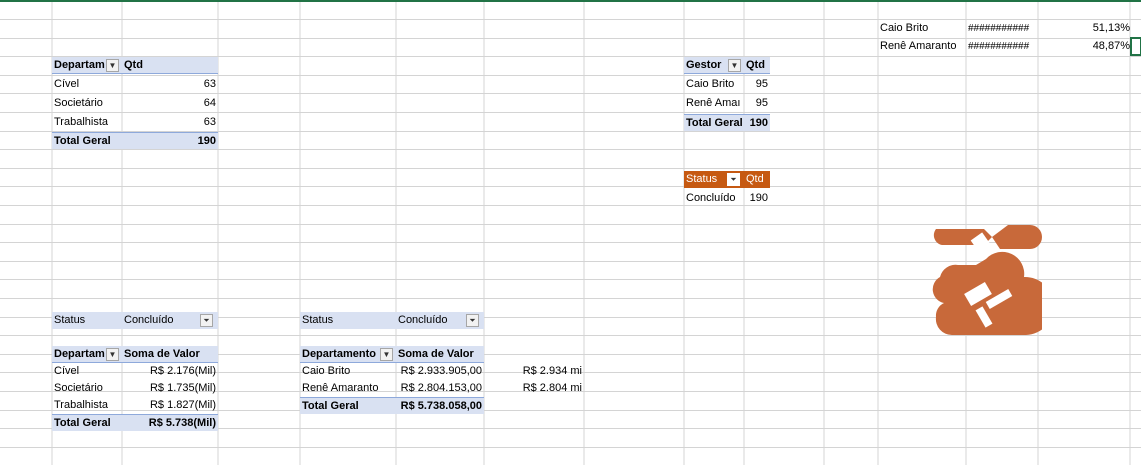 The image size is (1141, 465). What do you see at coordinates (987, 280) in the screenshot?
I see `gavel-logo-icon` at bounding box center [987, 280].